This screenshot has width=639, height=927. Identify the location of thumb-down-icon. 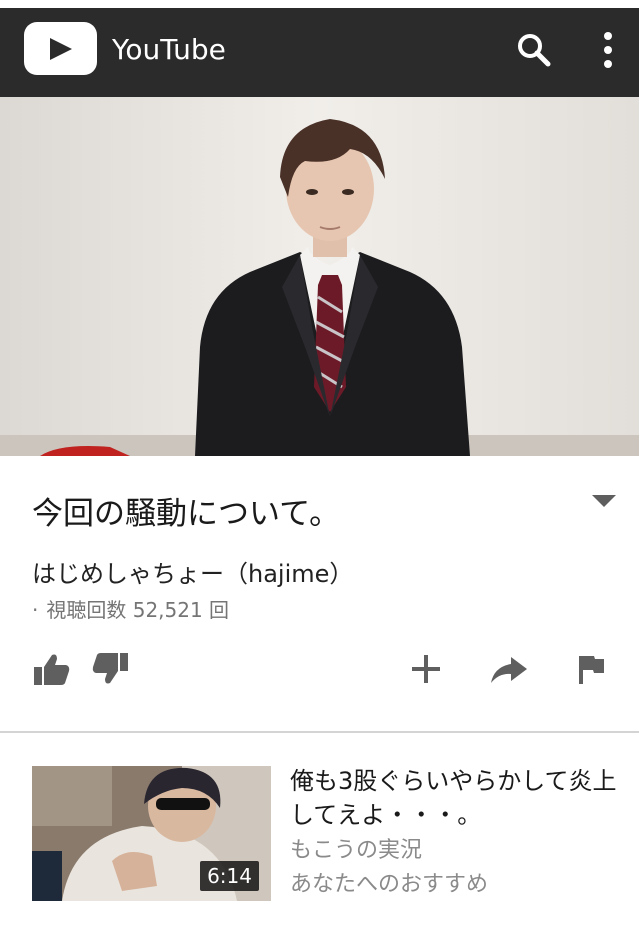
(110, 669).